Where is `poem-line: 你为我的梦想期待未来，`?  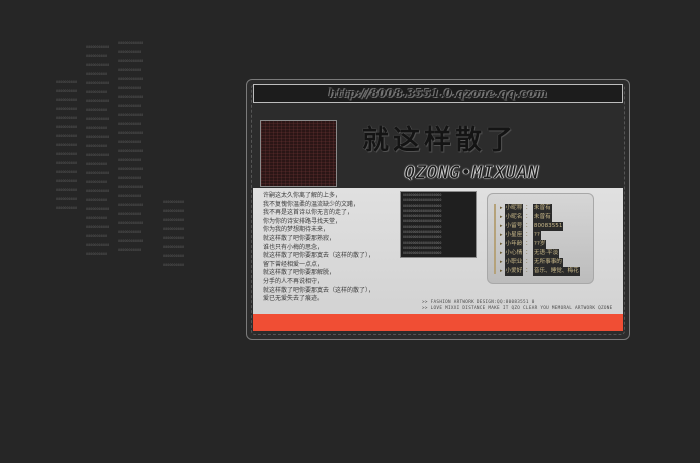 poem-line: 你为我的梦想期待未来， is located at coordinates (296, 230).